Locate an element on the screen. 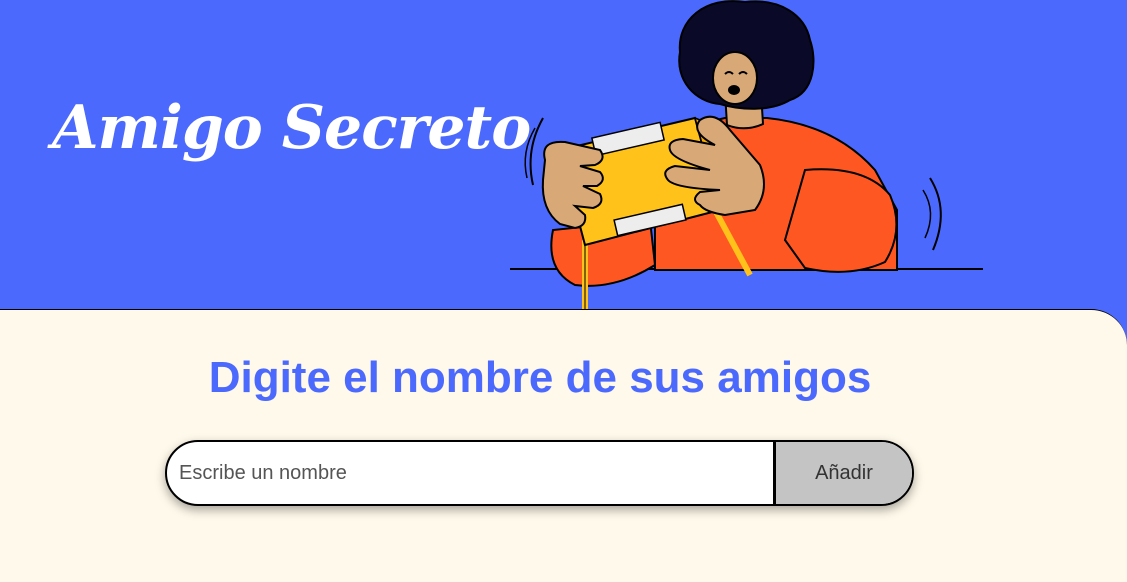  add-button: Añadir is located at coordinates (842, 473).